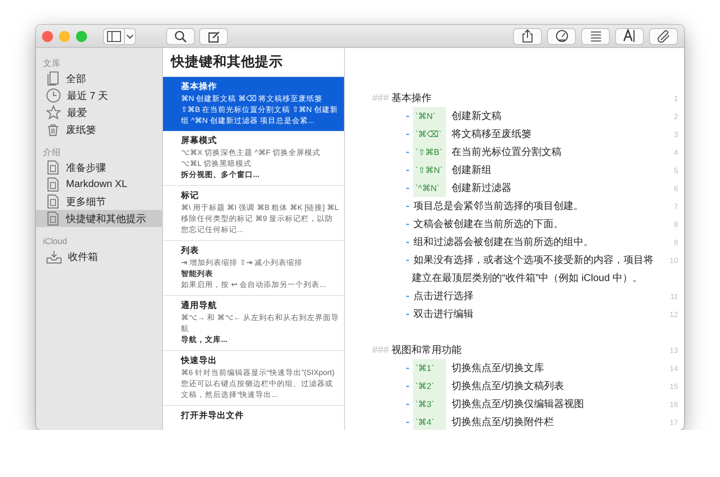 The height and width of the screenshot is (477, 720). I want to click on sidebar-item-label: 更多细节, so click(86, 202).